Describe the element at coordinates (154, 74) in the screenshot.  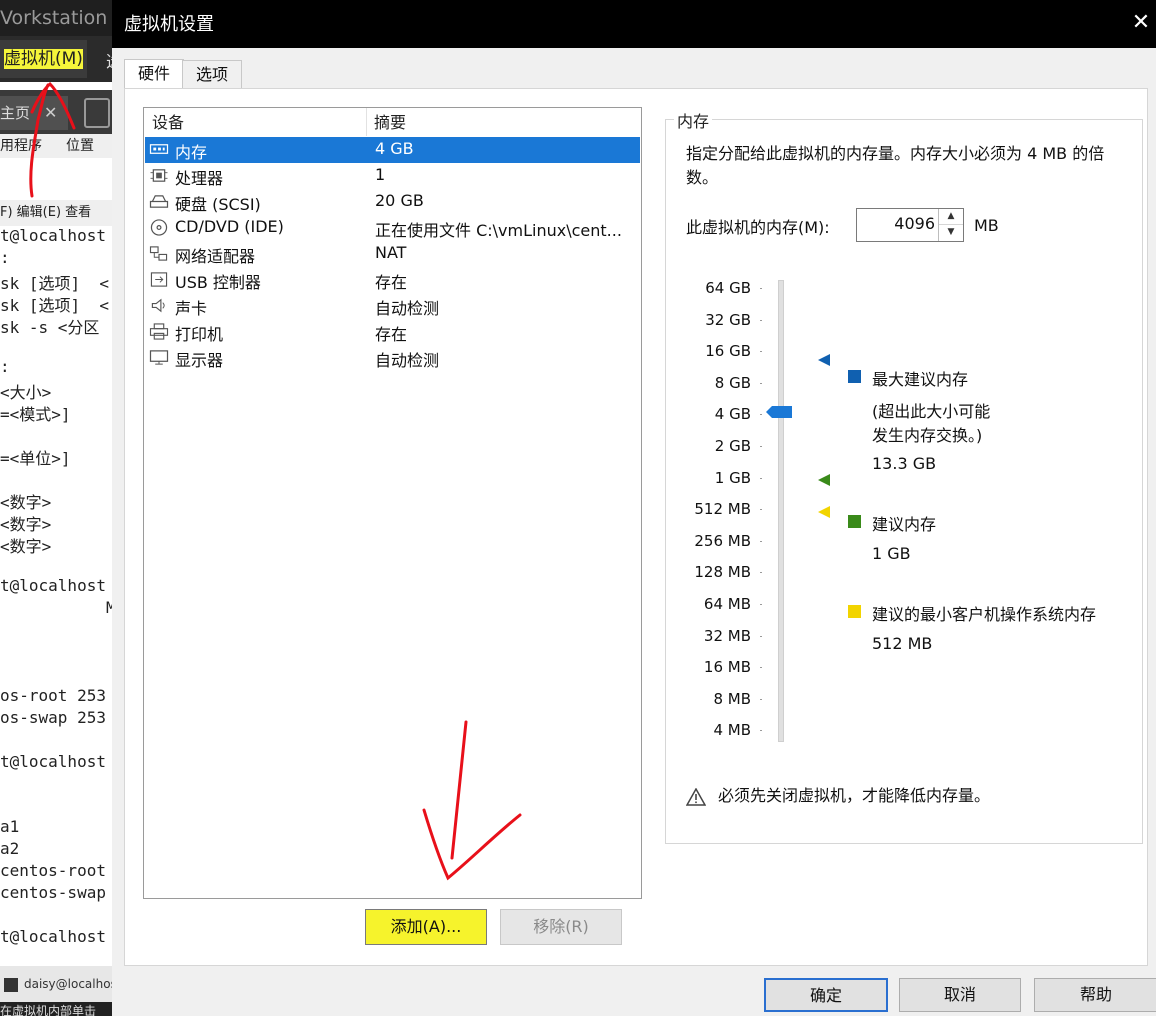
I see `tab-hardware: 硬件` at that location.